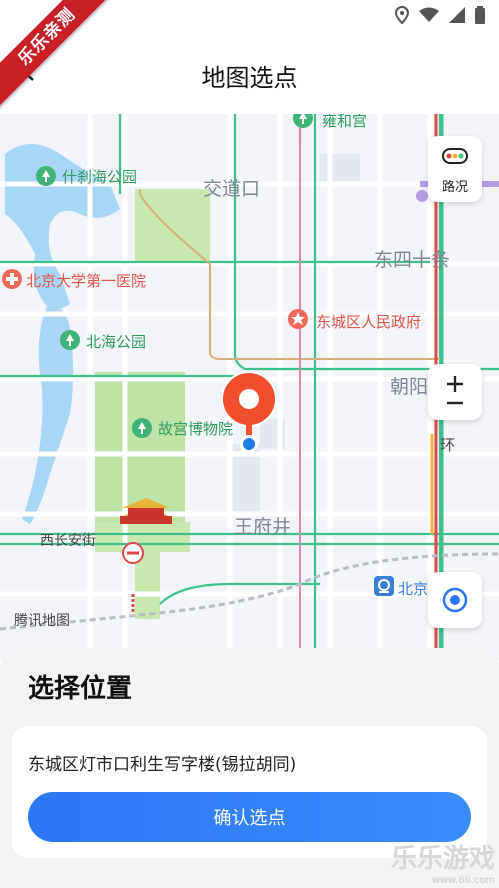  What do you see at coordinates (68, 541) in the screenshot?
I see `map-label-xichanganjie: 西长安街` at bounding box center [68, 541].